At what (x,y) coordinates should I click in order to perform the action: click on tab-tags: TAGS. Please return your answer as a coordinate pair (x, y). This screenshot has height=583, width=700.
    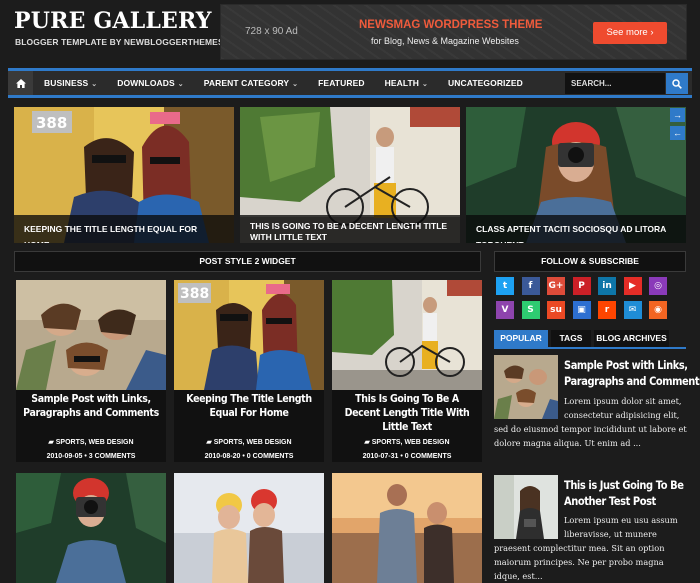
    Looking at the image, I should click on (571, 338).